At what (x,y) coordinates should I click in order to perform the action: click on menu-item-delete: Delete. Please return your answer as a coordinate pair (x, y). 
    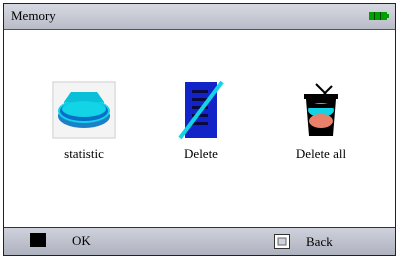
    Looking at the image, I should click on (201, 121).